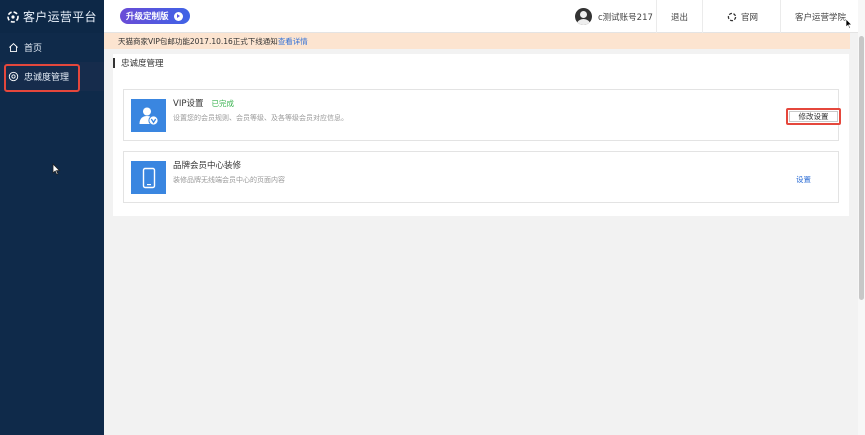 Image resolution: width=865 pixels, height=435 pixels. What do you see at coordinates (33, 49) in the screenshot?
I see `sidebar-item-label: 首页` at bounding box center [33, 49].